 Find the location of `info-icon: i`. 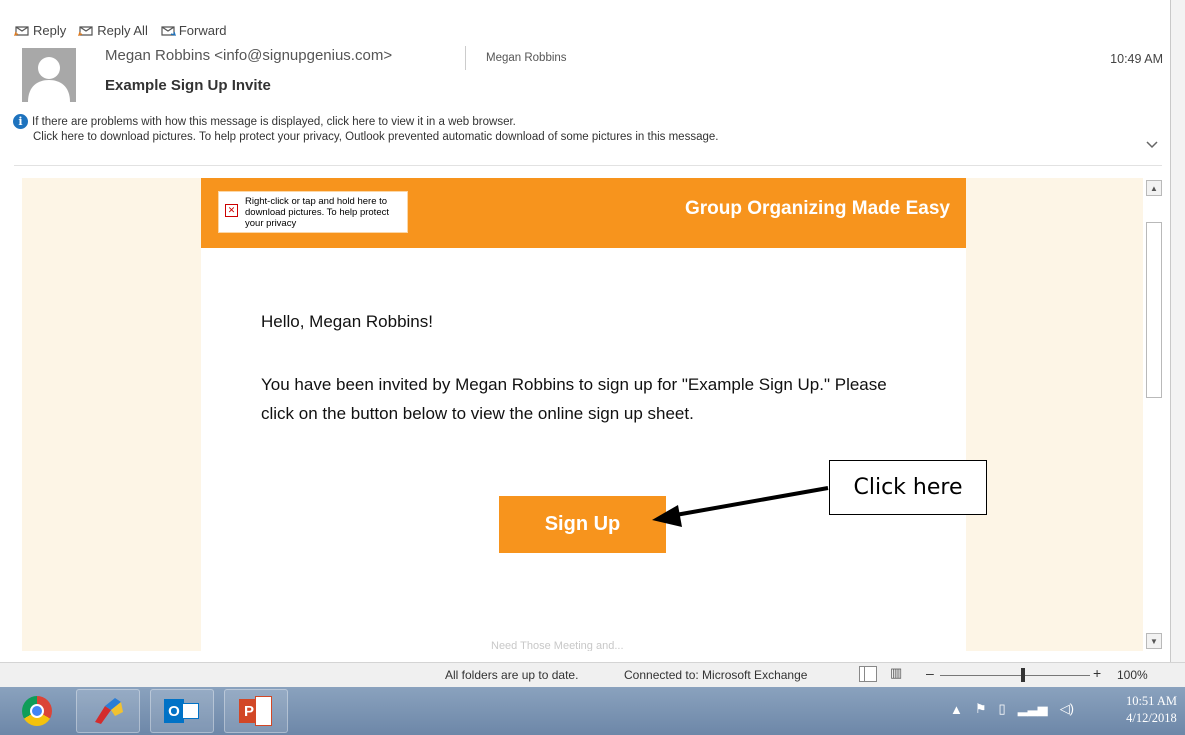

info-icon: i is located at coordinates (20, 121).